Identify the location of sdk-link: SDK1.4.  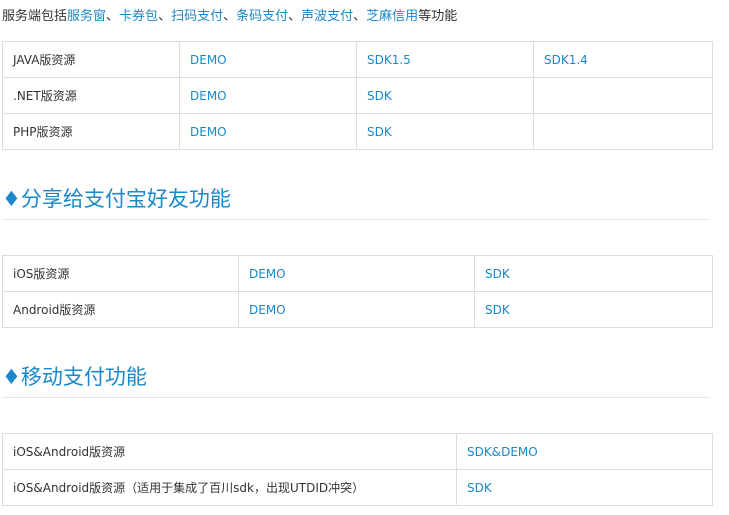
(623, 59).